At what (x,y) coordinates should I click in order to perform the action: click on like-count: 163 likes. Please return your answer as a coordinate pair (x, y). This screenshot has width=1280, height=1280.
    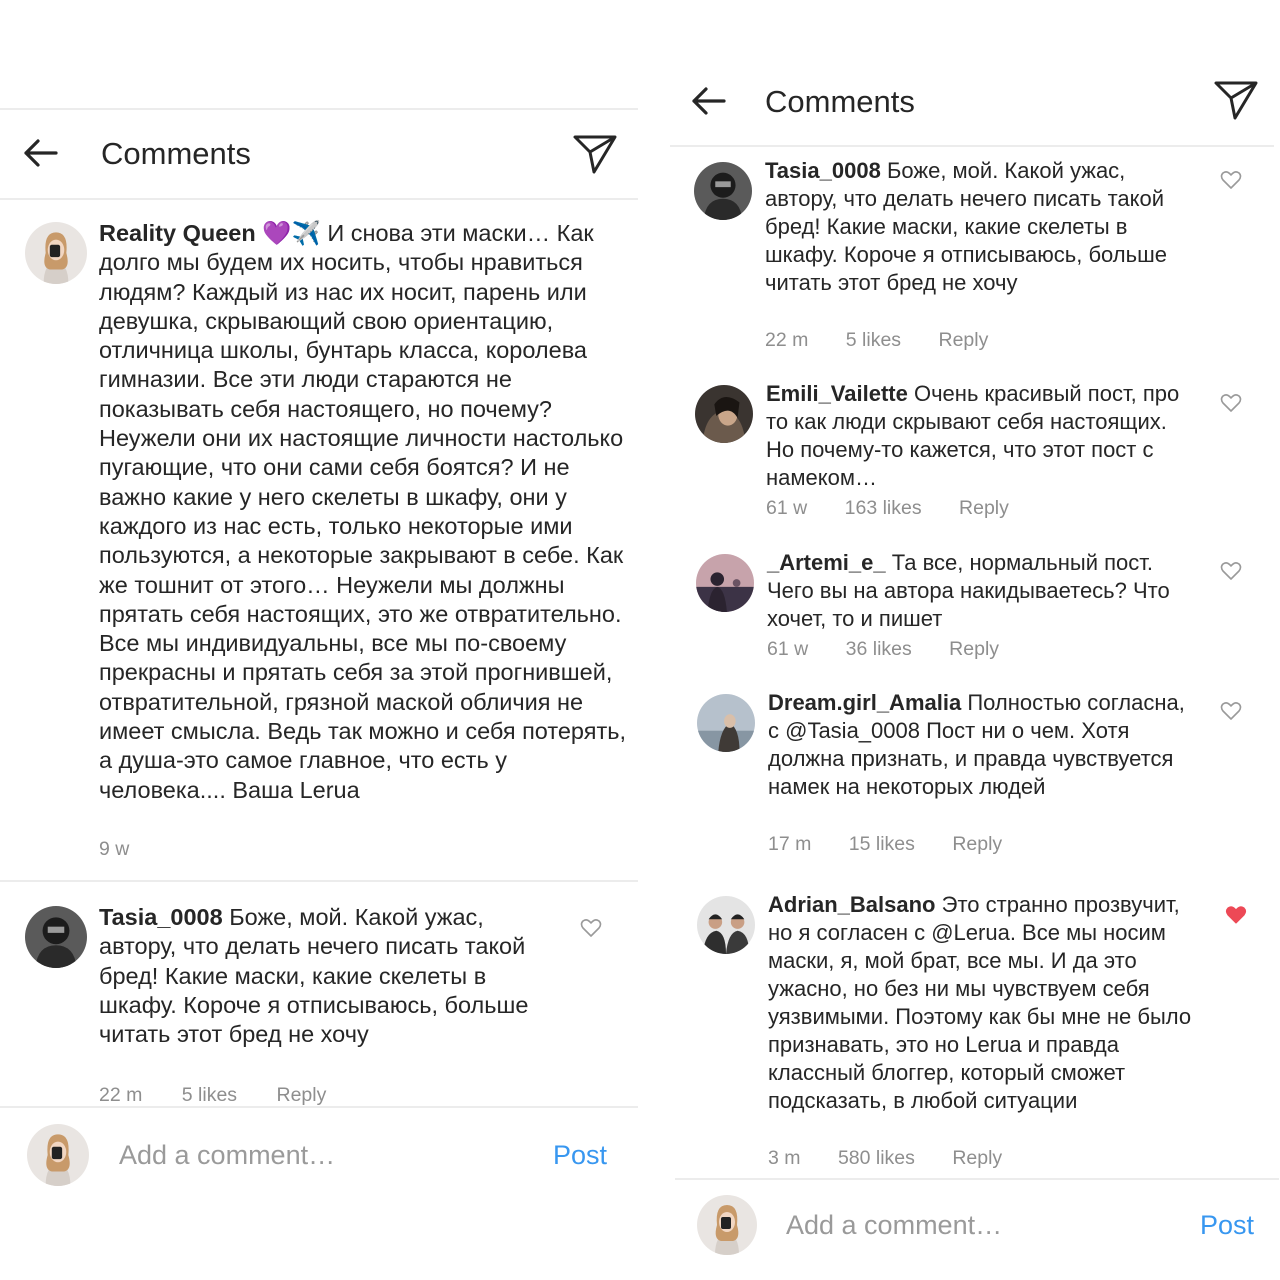
    Looking at the image, I should click on (883, 508).